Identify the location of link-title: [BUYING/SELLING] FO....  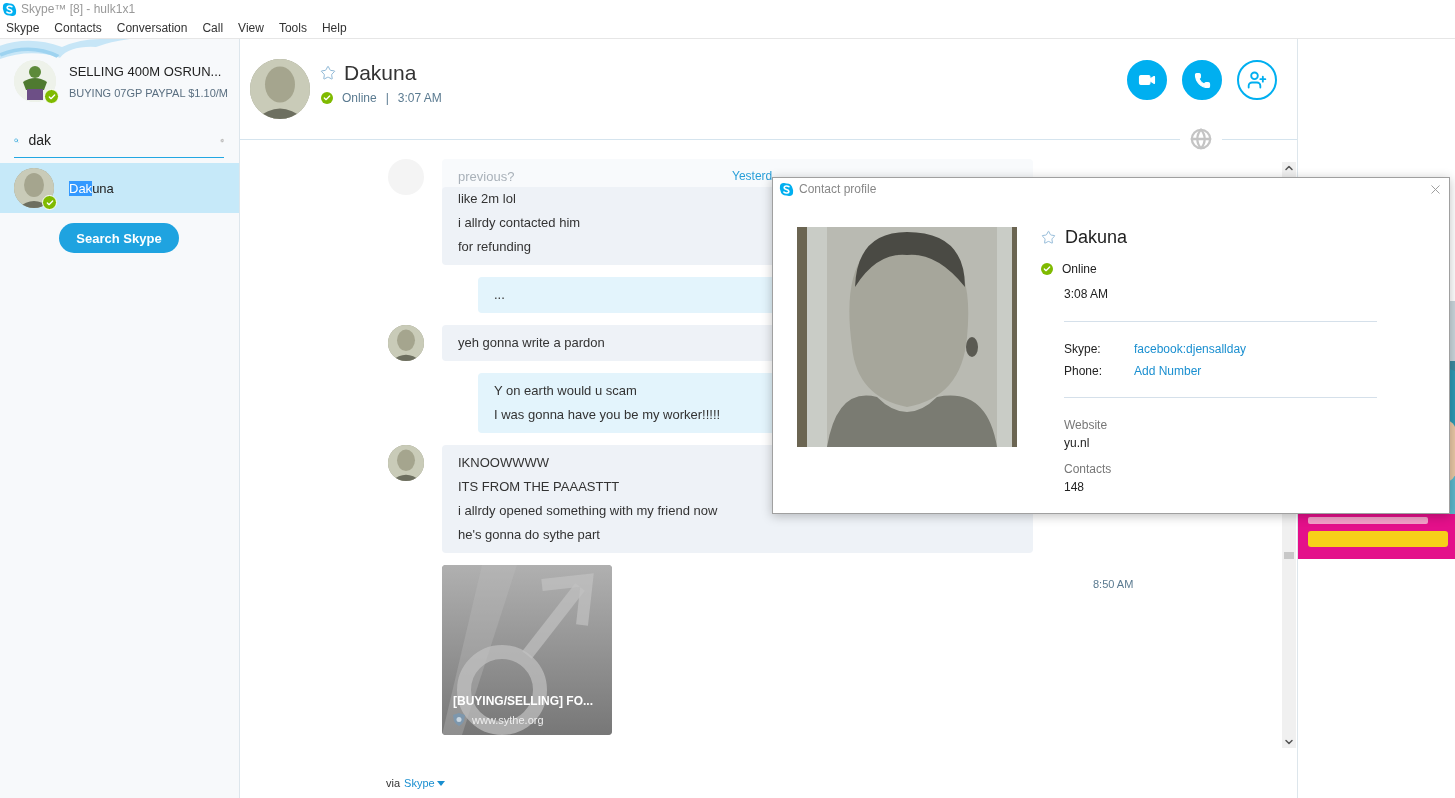
(523, 701).